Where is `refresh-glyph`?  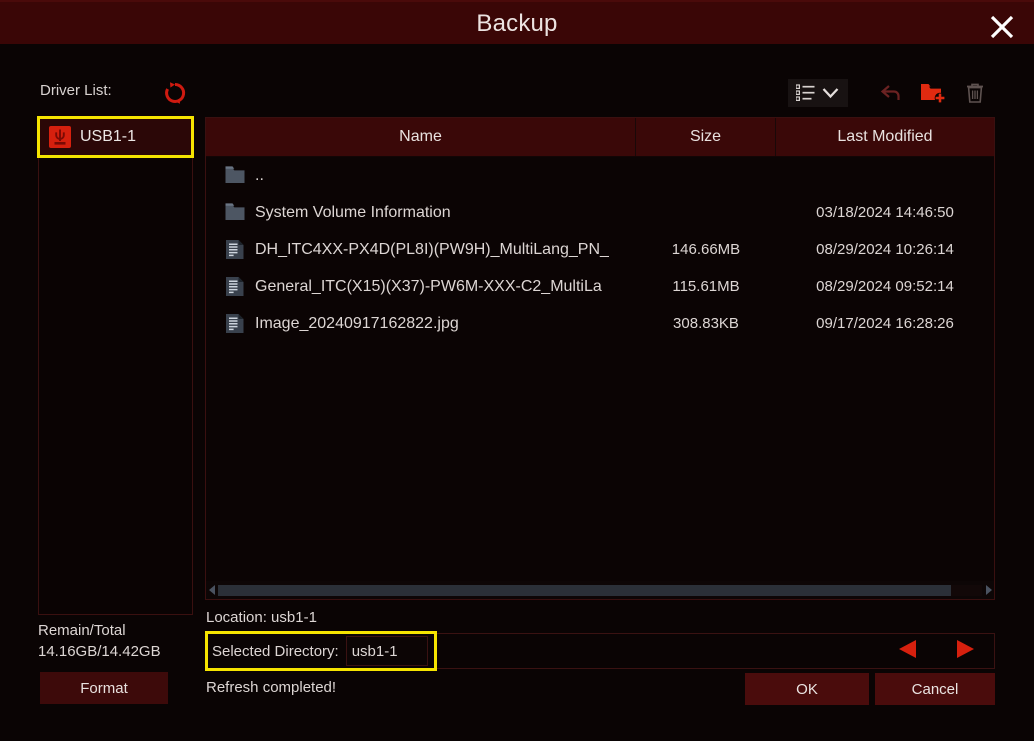 refresh-glyph is located at coordinates (175, 93).